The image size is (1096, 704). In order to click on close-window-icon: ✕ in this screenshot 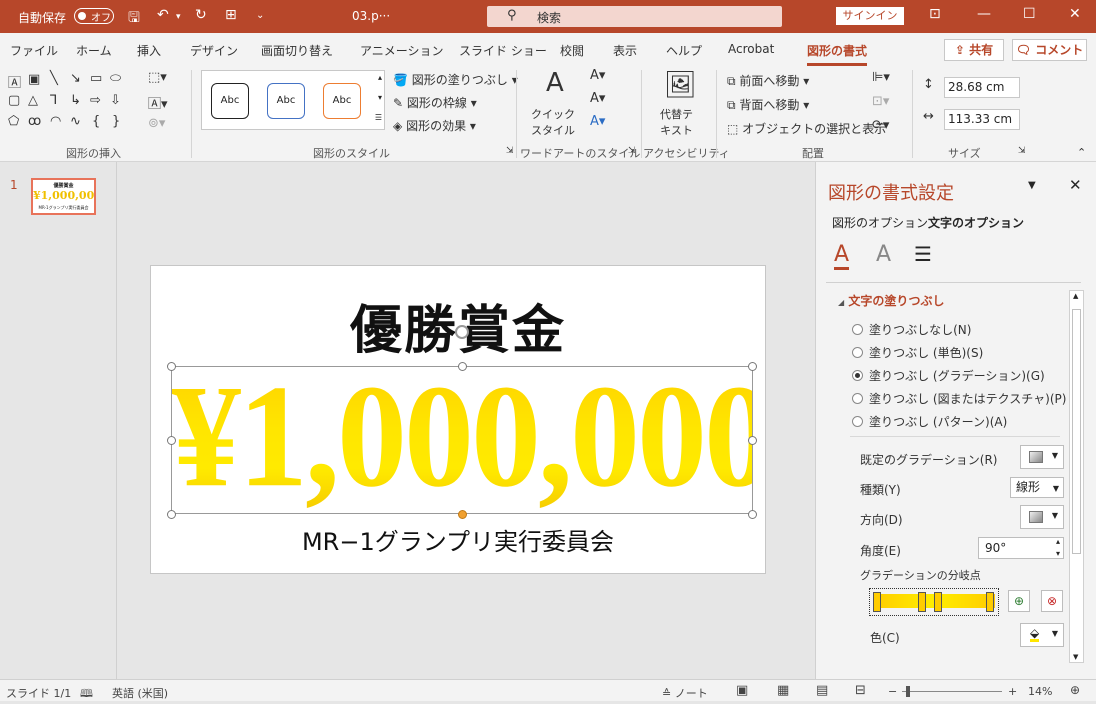, I will do `click(1075, 14)`.